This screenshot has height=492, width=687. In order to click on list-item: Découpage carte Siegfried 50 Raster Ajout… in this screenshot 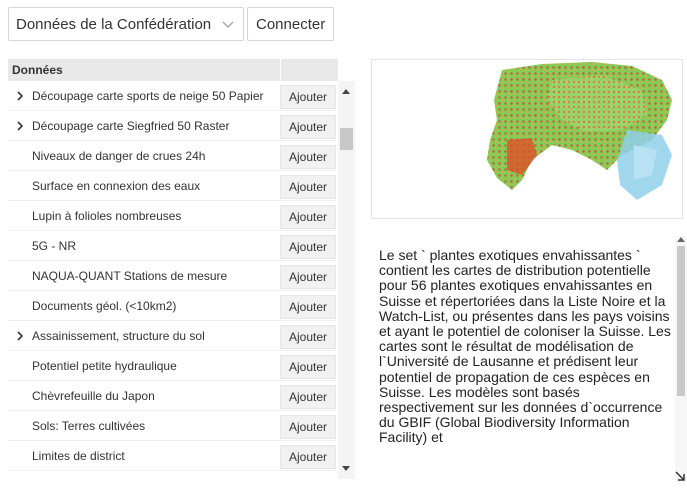, I will do `click(172, 126)`.